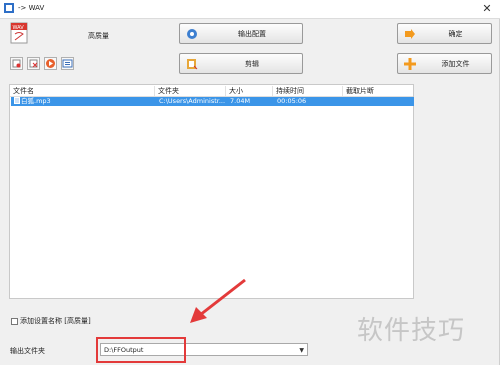 Image resolution: width=500 pixels, height=365 pixels. What do you see at coordinates (455, 33) in the screenshot?
I see `confirm-label: 确定` at bounding box center [455, 33].